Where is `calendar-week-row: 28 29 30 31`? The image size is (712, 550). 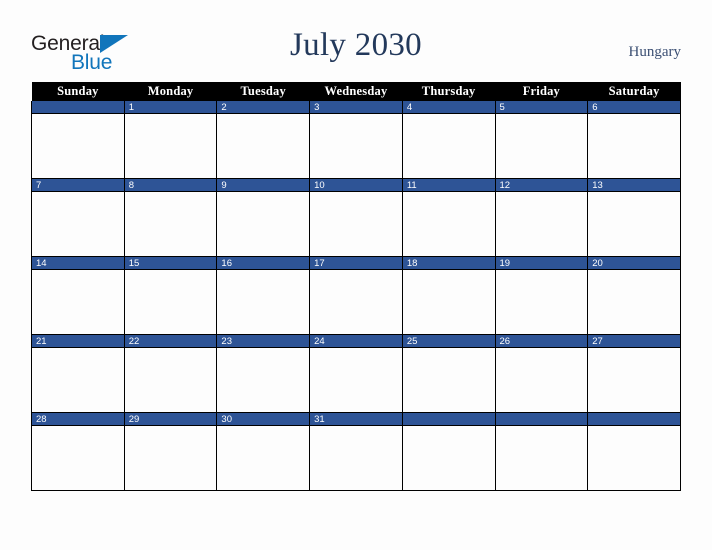
calendar-week-row: 28 29 30 31 is located at coordinates (356, 451).